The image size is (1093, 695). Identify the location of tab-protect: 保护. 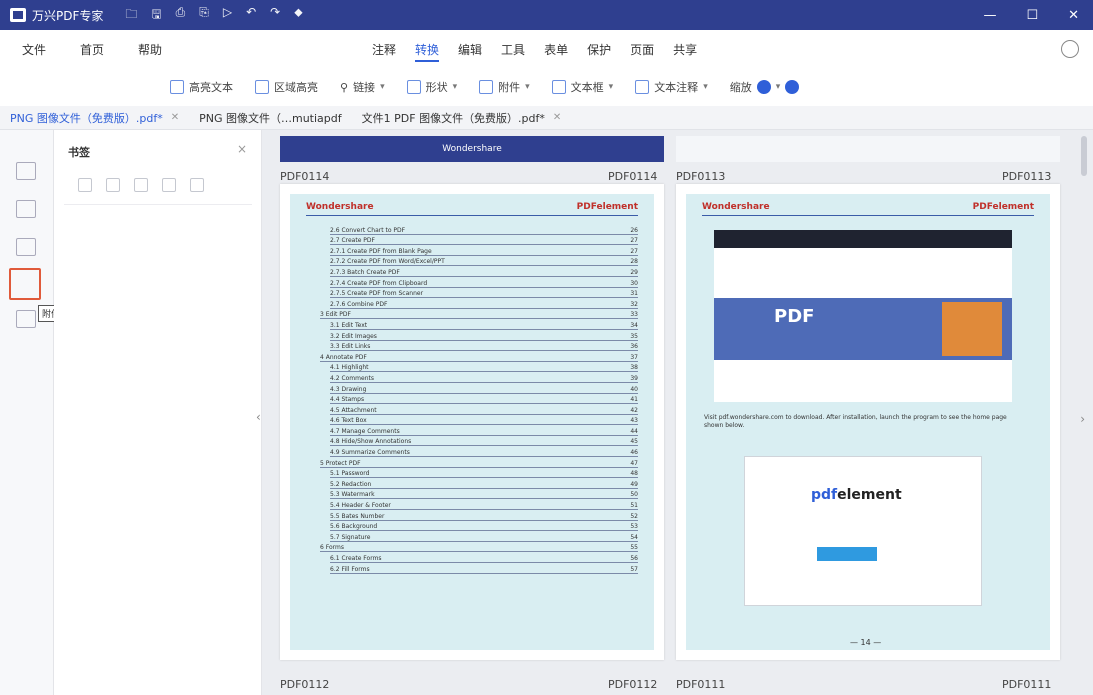
(599, 51).